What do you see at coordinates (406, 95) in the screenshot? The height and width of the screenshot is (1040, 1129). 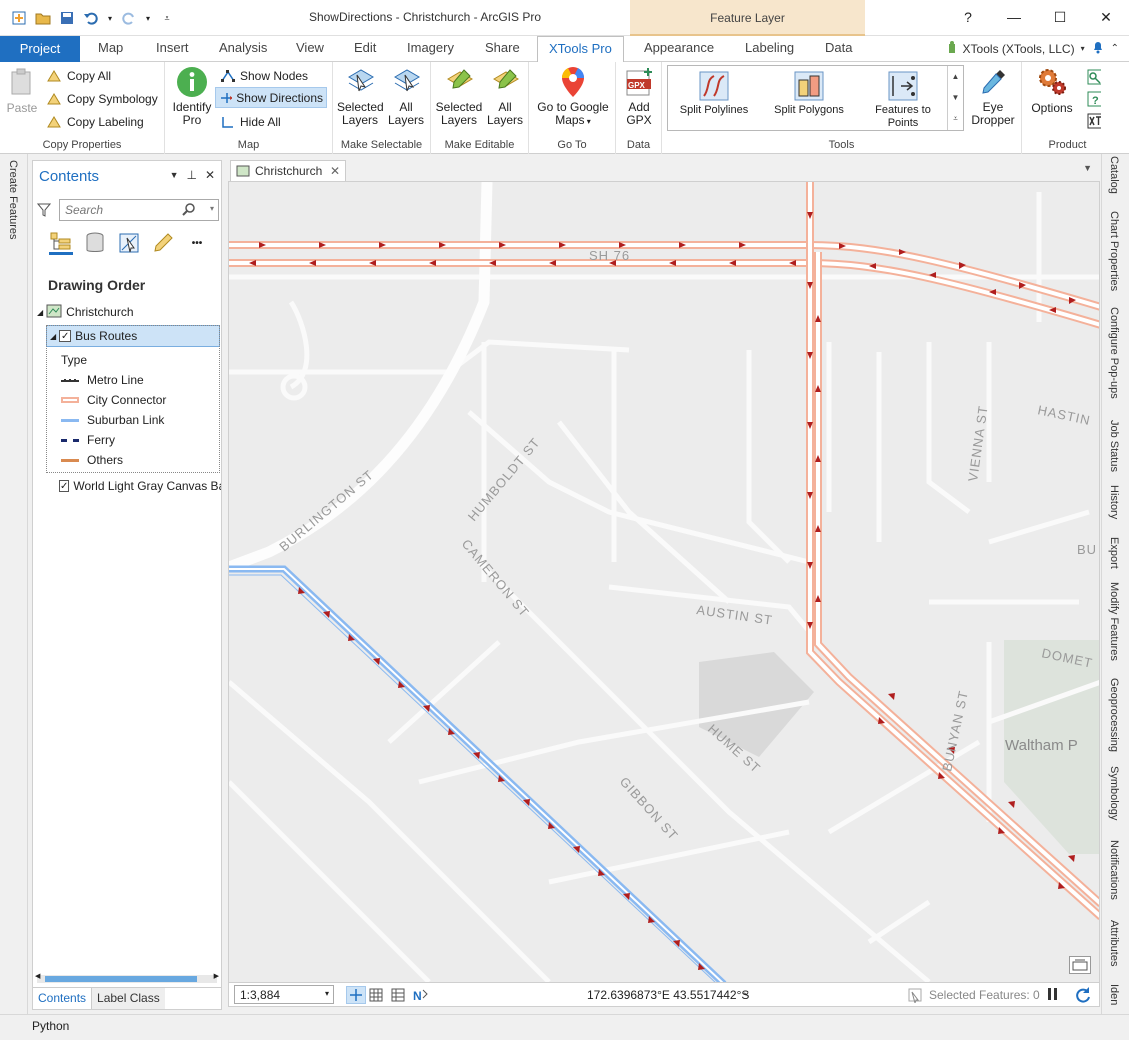 I see `selectable-all-layers-button: All Layers` at bounding box center [406, 95].